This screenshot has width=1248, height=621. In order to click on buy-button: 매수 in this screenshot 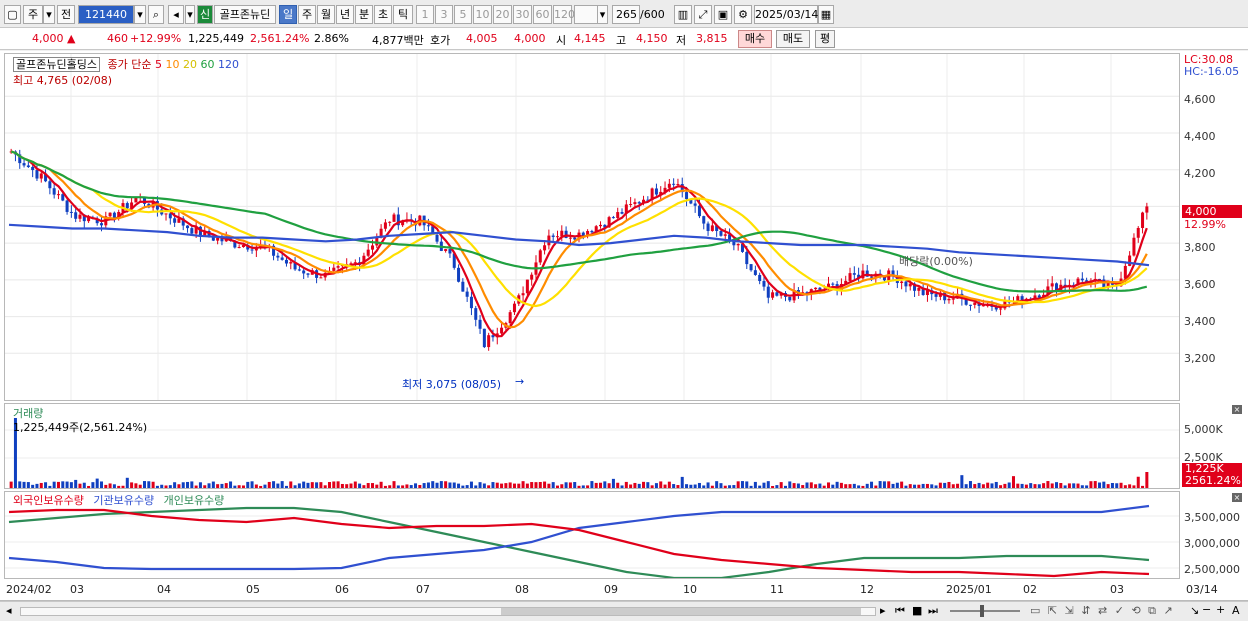, I will do `click(755, 39)`.